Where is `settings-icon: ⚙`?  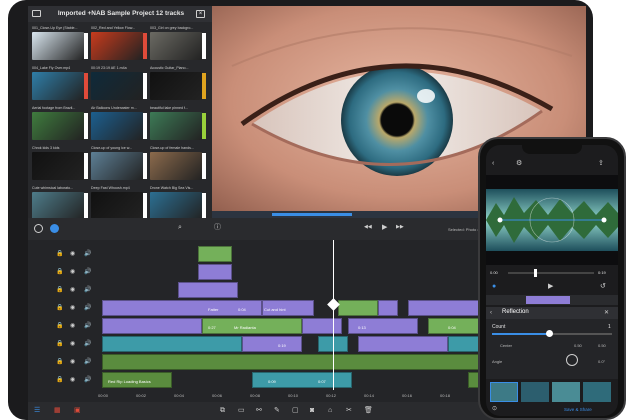 settings-icon: ⚙ is located at coordinates (519, 163).